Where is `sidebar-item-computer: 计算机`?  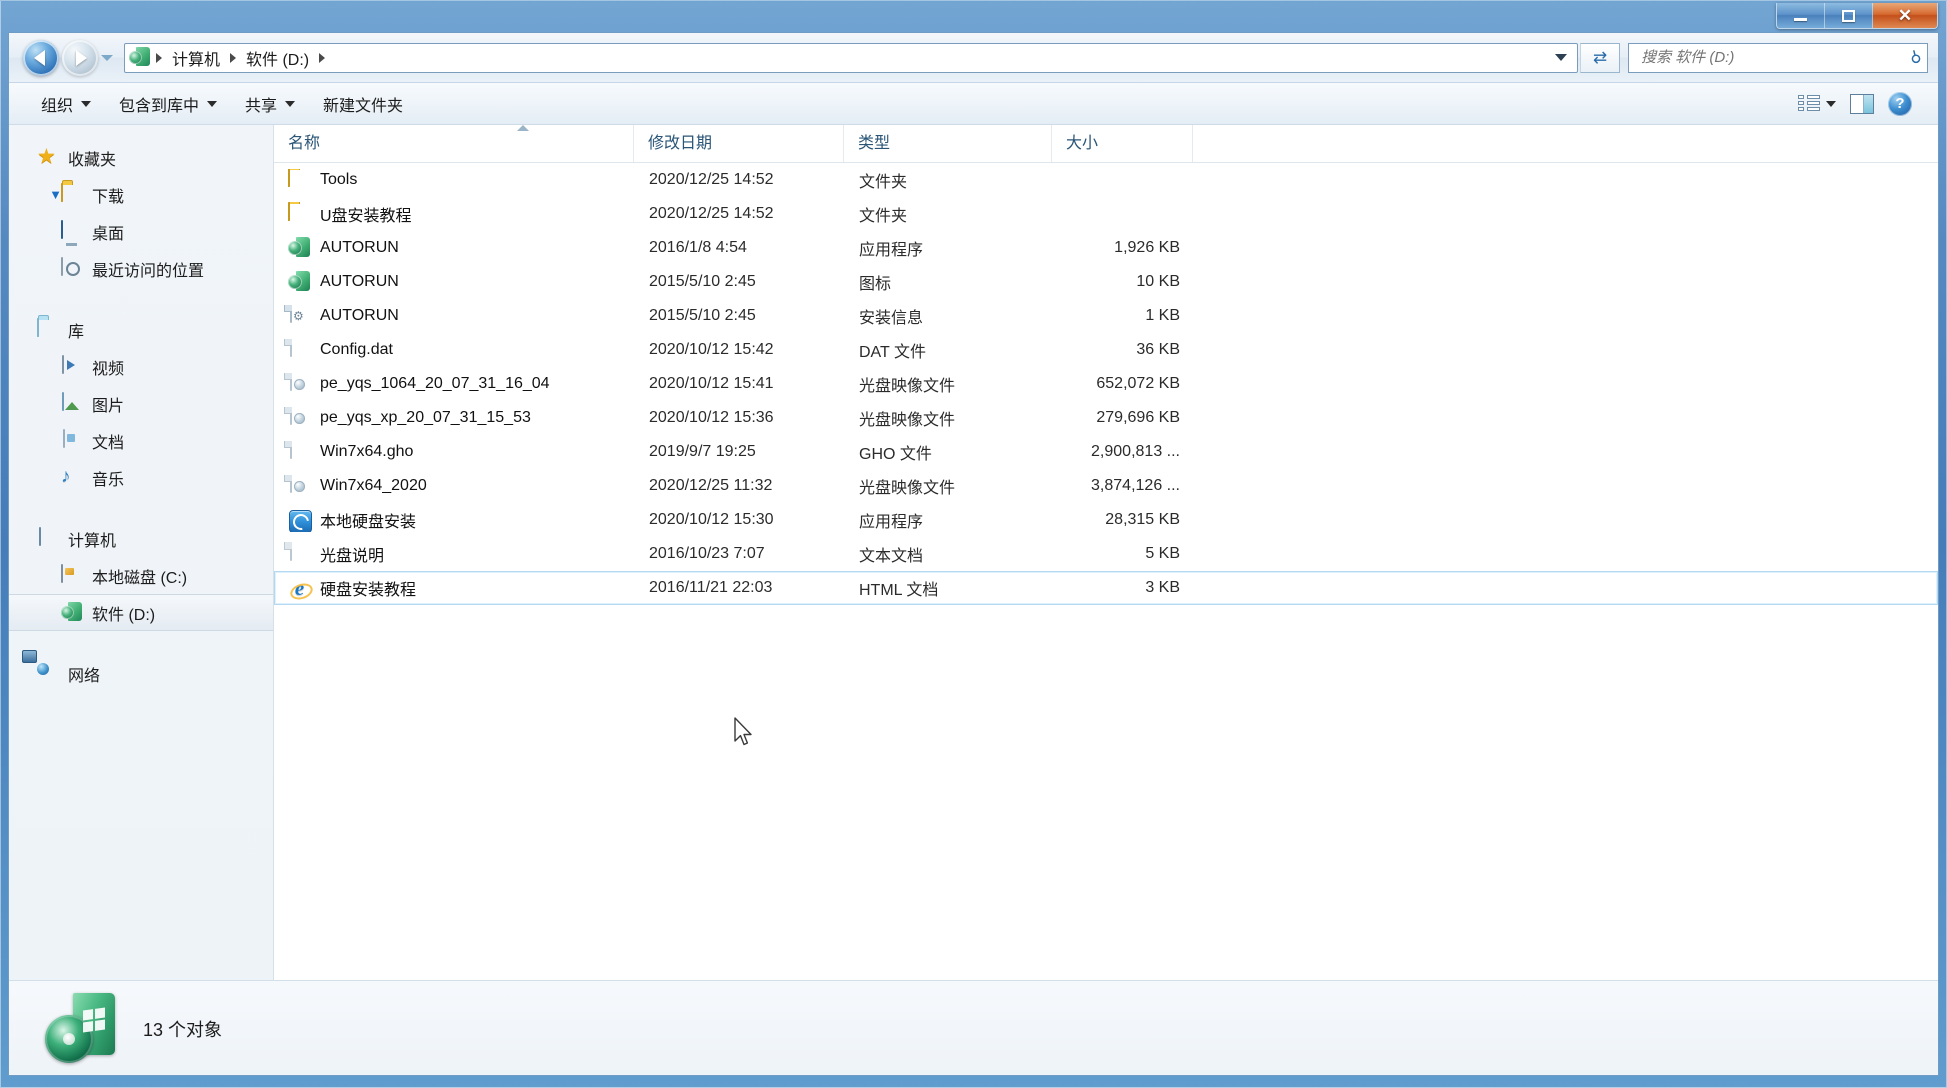
sidebar-item-computer: 计算机 is located at coordinates (141, 538).